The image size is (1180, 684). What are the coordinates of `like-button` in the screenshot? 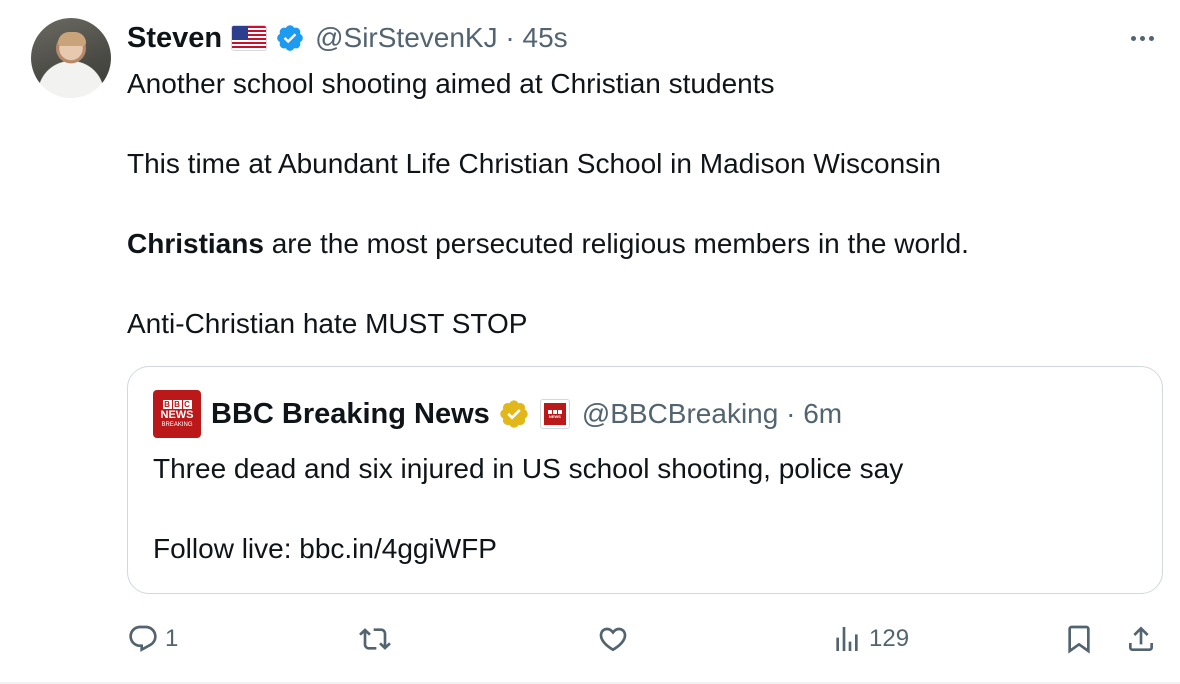 It's located at (613, 639).